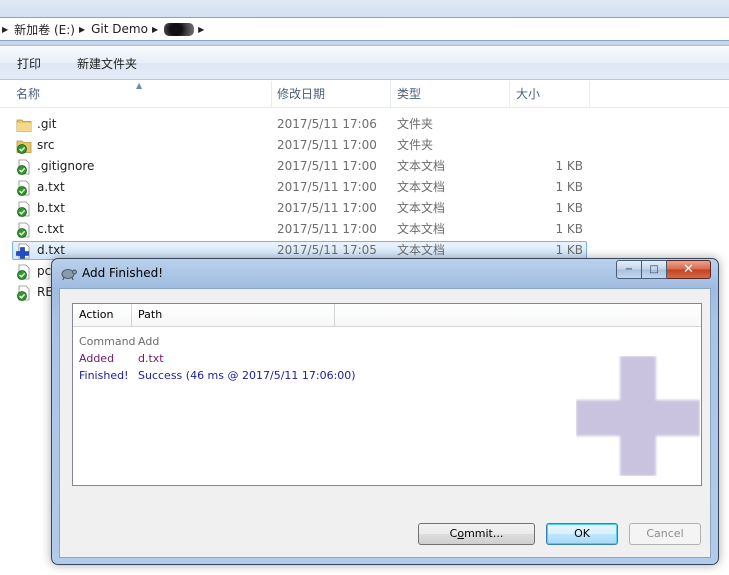  Describe the element at coordinates (327, 124) in the screenshot. I see `file-date: 2017/5/11 17:06` at that location.